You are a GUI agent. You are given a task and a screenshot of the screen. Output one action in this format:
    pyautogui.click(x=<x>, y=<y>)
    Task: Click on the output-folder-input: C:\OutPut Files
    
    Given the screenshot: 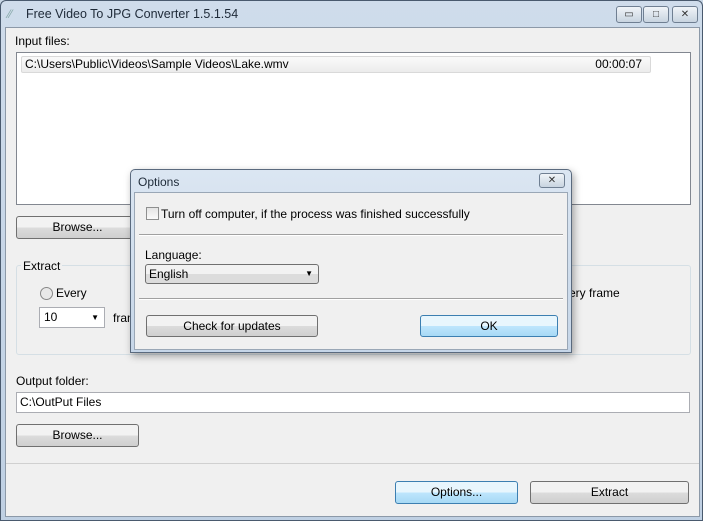 What is the action you would take?
    pyautogui.click(x=353, y=402)
    